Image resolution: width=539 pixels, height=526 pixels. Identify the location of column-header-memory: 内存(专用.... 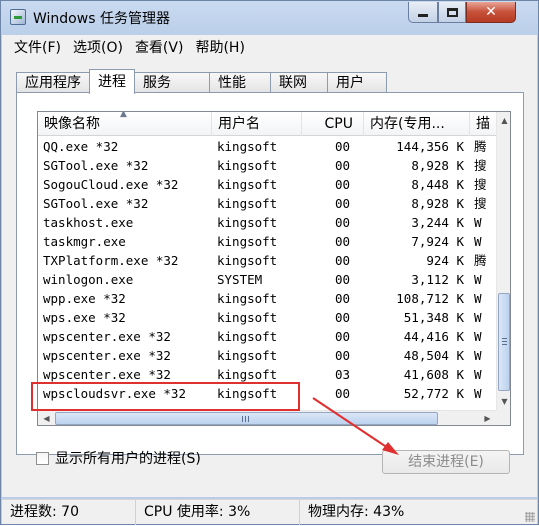
(417, 124).